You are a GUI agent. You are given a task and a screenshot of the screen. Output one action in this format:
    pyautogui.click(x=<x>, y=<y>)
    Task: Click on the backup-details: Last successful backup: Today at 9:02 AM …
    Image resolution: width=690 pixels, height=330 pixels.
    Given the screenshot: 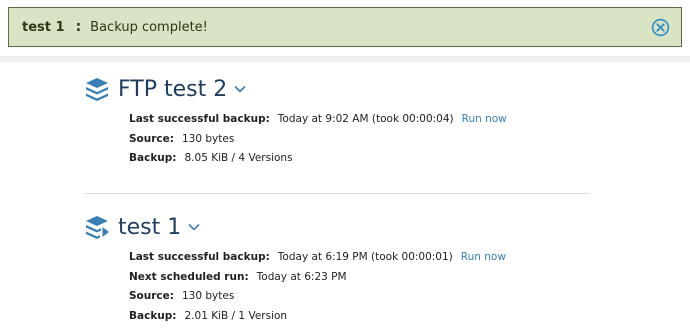 What is the action you would take?
    pyautogui.click(x=366, y=139)
    